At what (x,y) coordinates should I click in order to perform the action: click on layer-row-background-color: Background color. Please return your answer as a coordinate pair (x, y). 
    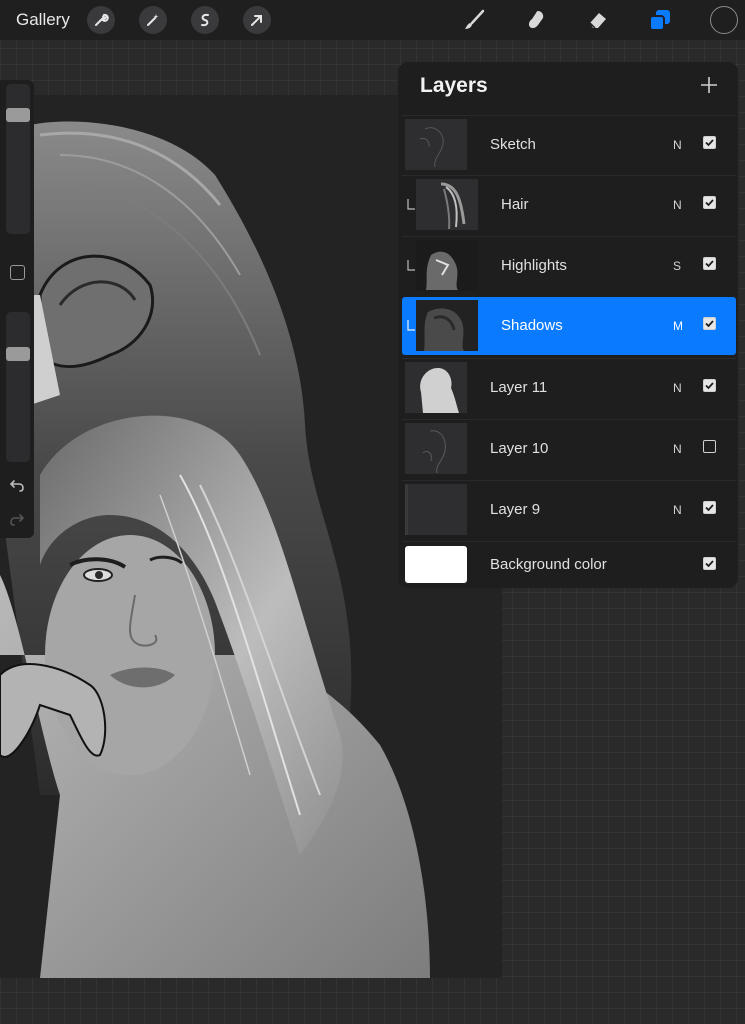
    Looking at the image, I should click on (569, 564).